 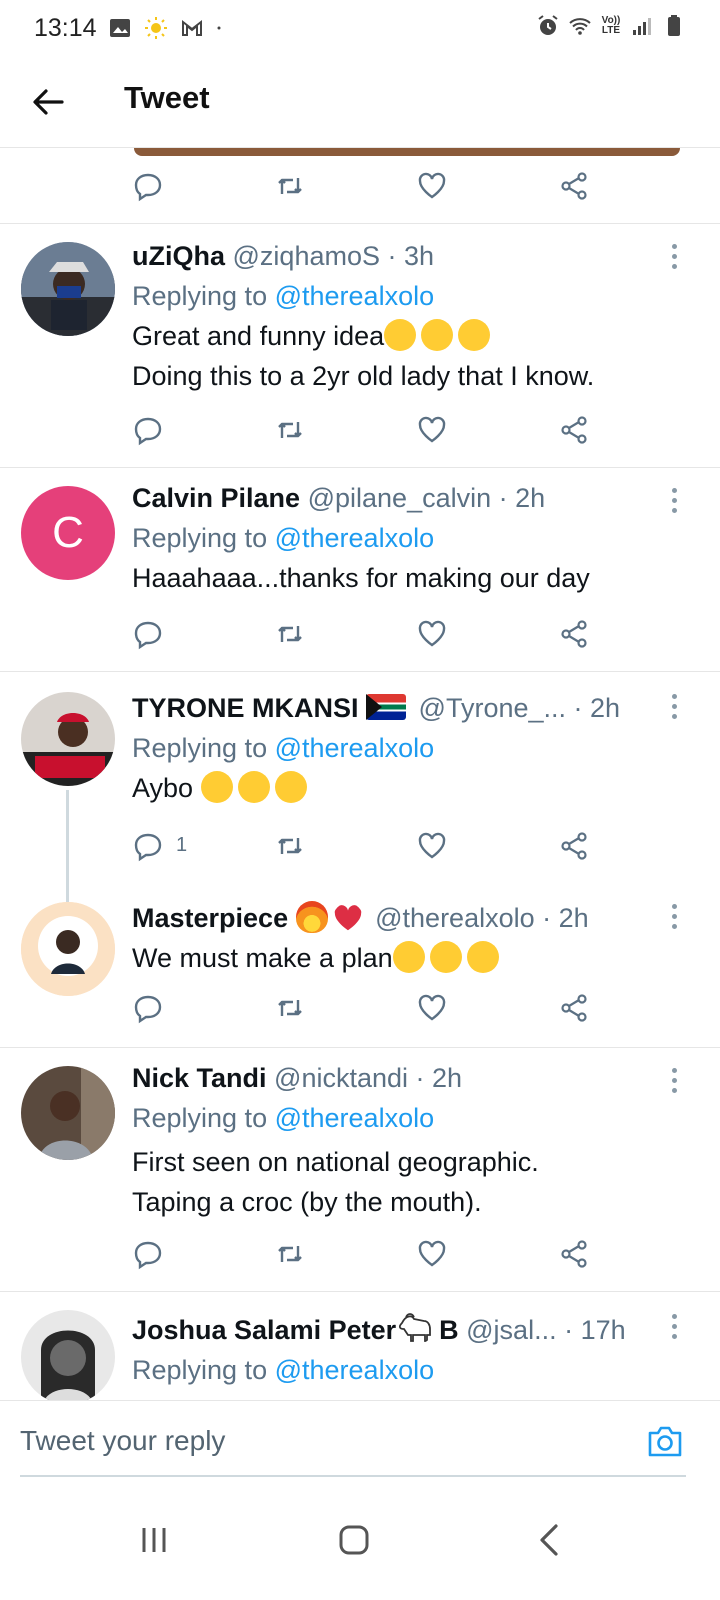 I want to click on home-icon, so click(x=354, y=1540).